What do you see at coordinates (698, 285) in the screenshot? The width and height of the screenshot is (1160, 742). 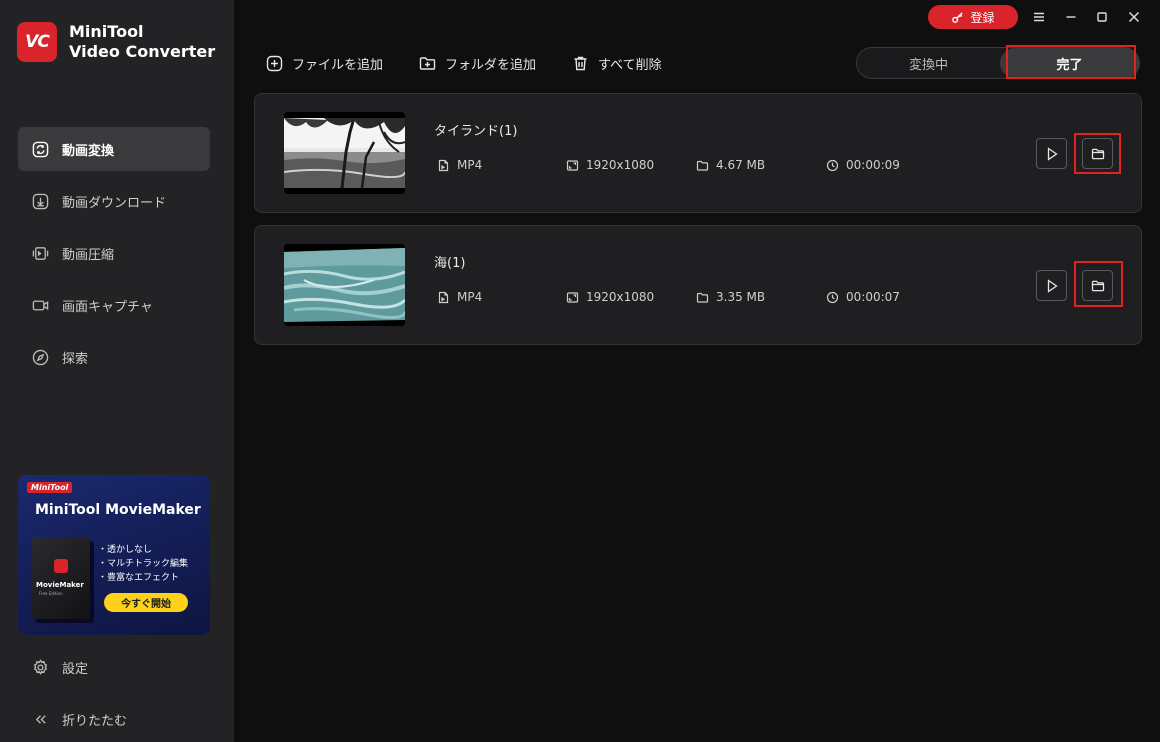 I see `file-card: 海(1) MP4 1920x1080 3.35 MB 00:00:07` at bounding box center [698, 285].